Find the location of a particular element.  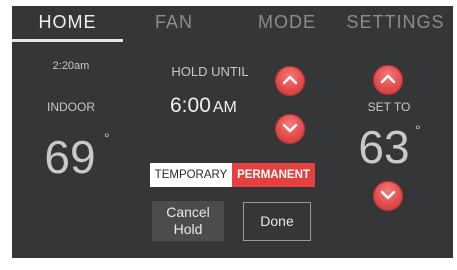

hold-time-down-button is located at coordinates (290, 129).